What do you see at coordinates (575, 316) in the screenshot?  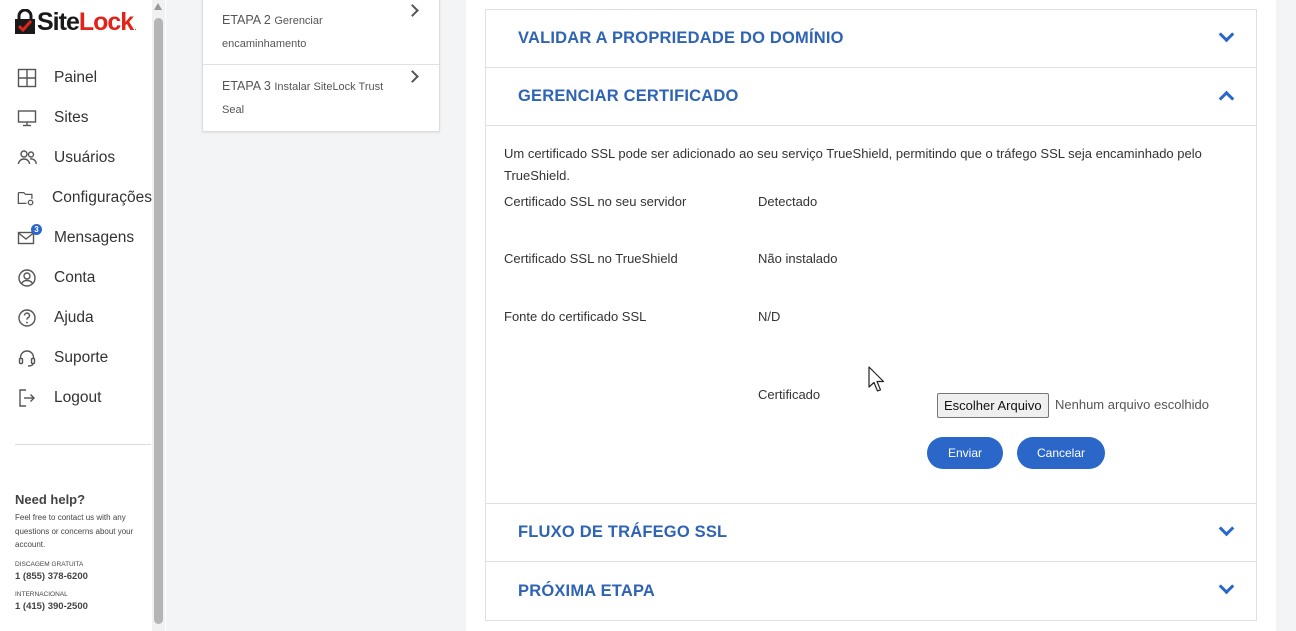 I see `ssl-source-label: Fonte do certificado SSL` at bounding box center [575, 316].